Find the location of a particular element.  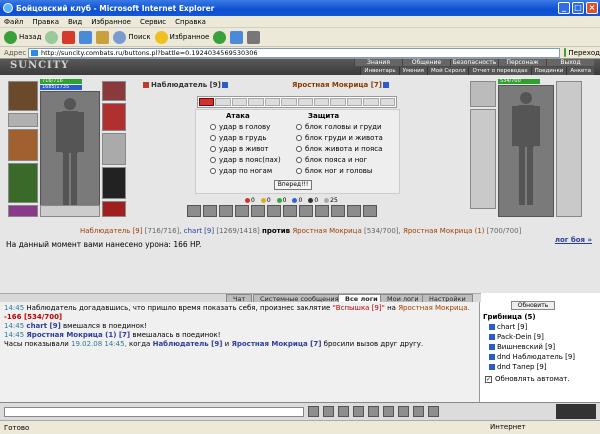

armor-slot is located at coordinates (23, 183).